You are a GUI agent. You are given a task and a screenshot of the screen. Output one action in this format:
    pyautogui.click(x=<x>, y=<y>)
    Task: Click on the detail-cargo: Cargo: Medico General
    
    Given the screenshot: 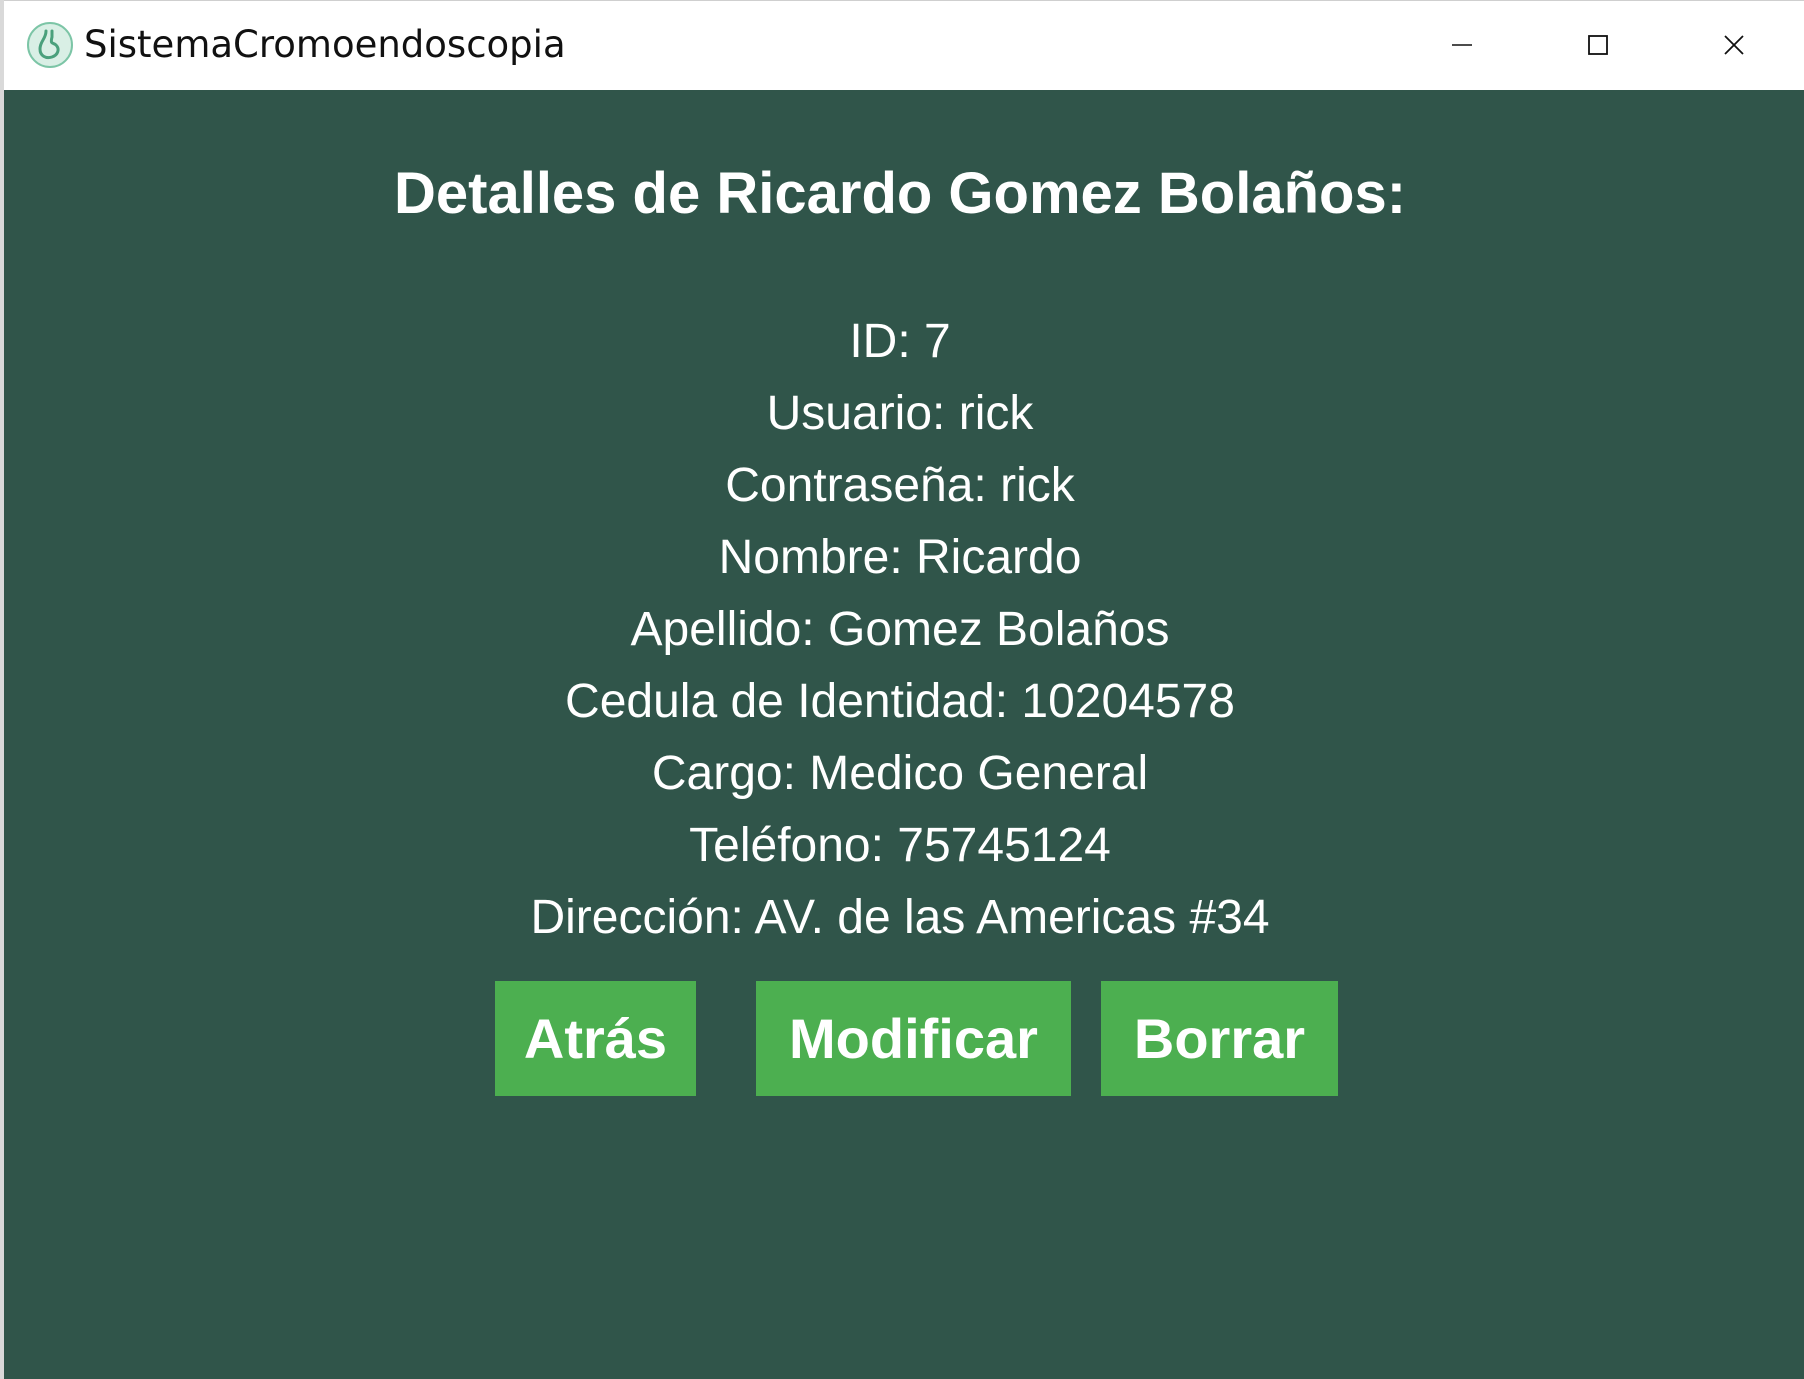 What is the action you would take?
    pyautogui.click(x=900, y=773)
    